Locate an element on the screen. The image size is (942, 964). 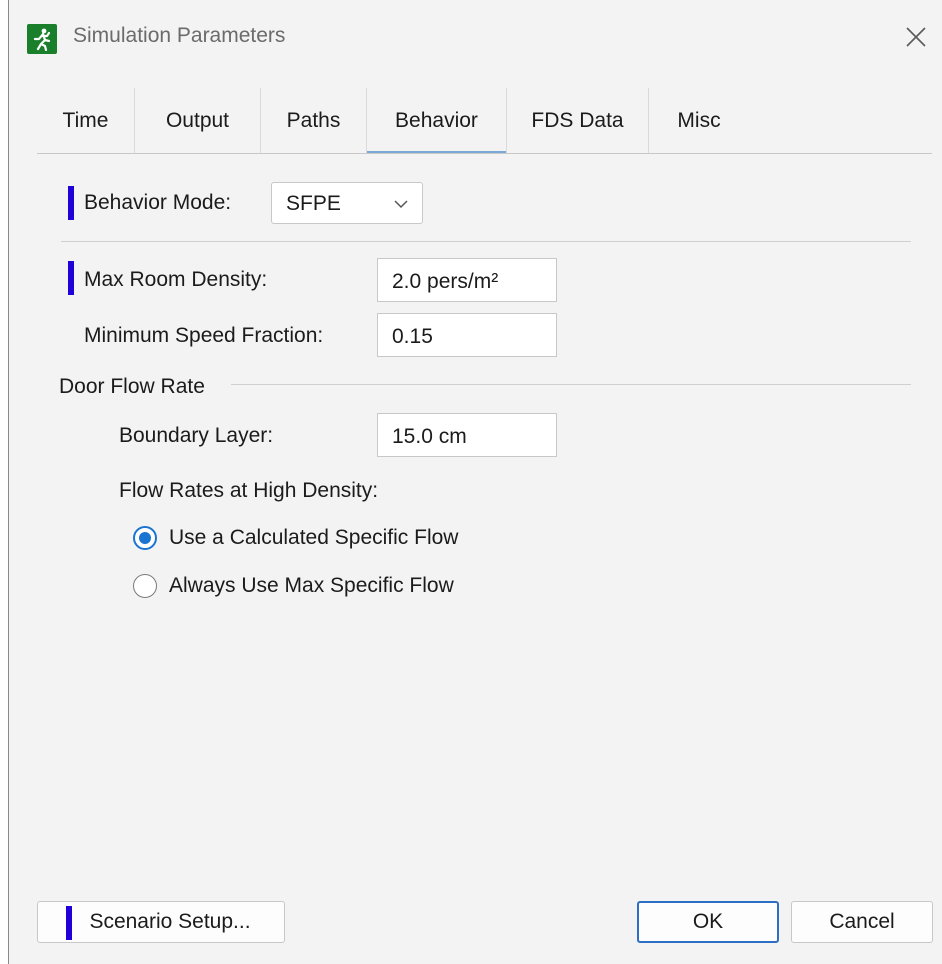
cancel-button: Cancel is located at coordinates (862, 922).